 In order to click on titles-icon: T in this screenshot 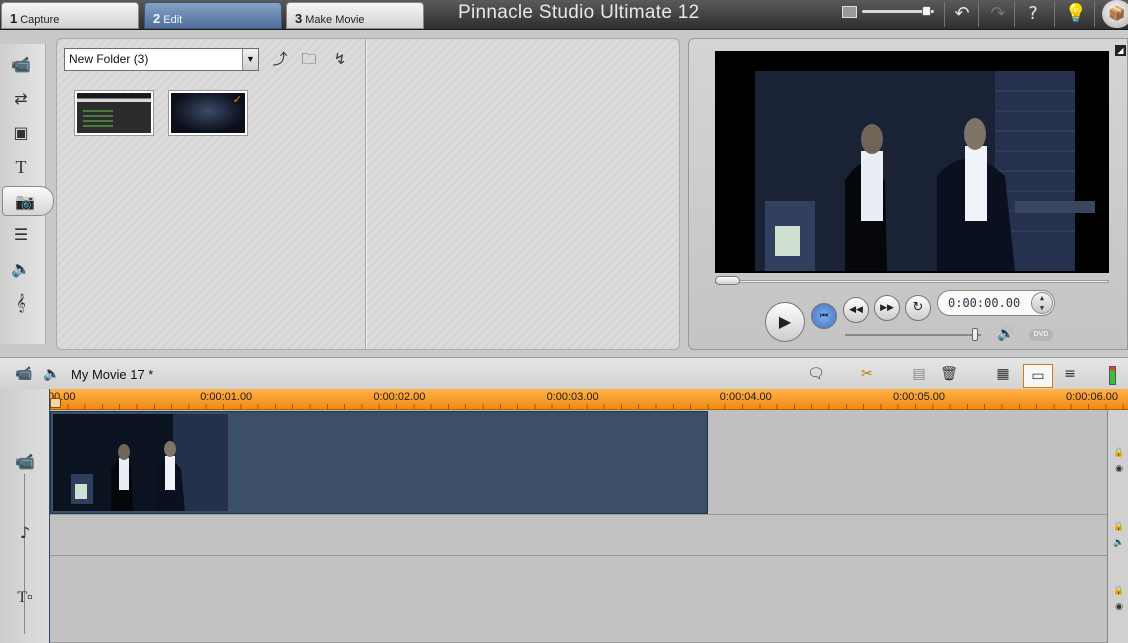, I will do `click(21, 167)`.